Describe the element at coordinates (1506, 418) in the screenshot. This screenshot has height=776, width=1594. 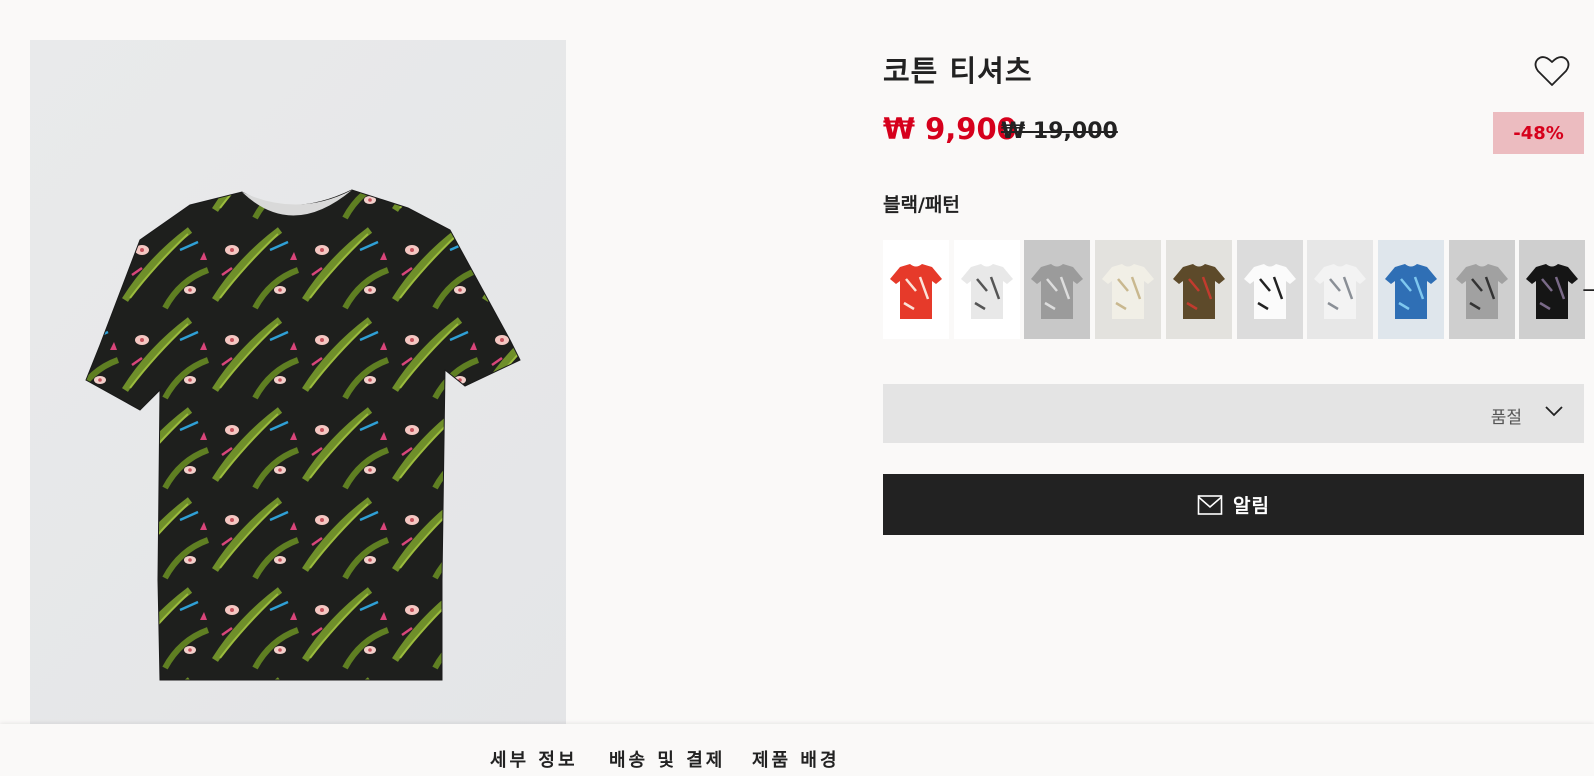
I see `size-select-value: 품절` at that location.